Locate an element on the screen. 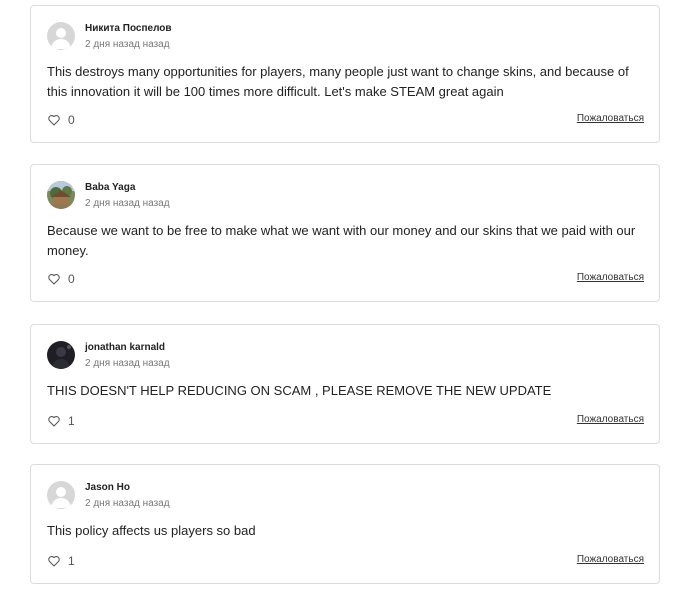 This screenshot has width=687, height=600. comment-author: Baba Yaga is located at coordinates (110, 187).